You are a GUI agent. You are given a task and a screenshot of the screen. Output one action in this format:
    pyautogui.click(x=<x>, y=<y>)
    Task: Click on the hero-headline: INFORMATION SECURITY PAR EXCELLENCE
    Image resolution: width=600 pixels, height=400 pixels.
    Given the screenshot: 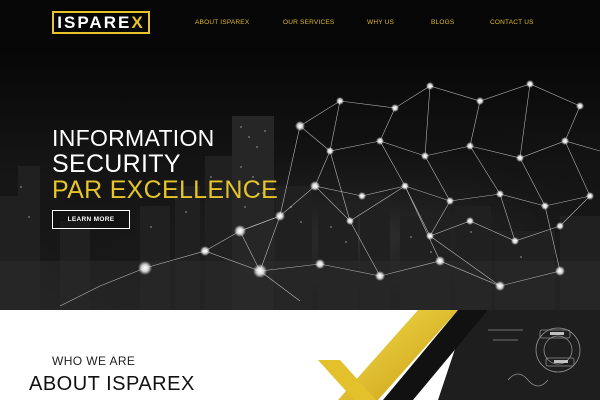 What is the action you would take?
    pyautogui.click(x=165, y=164)
    